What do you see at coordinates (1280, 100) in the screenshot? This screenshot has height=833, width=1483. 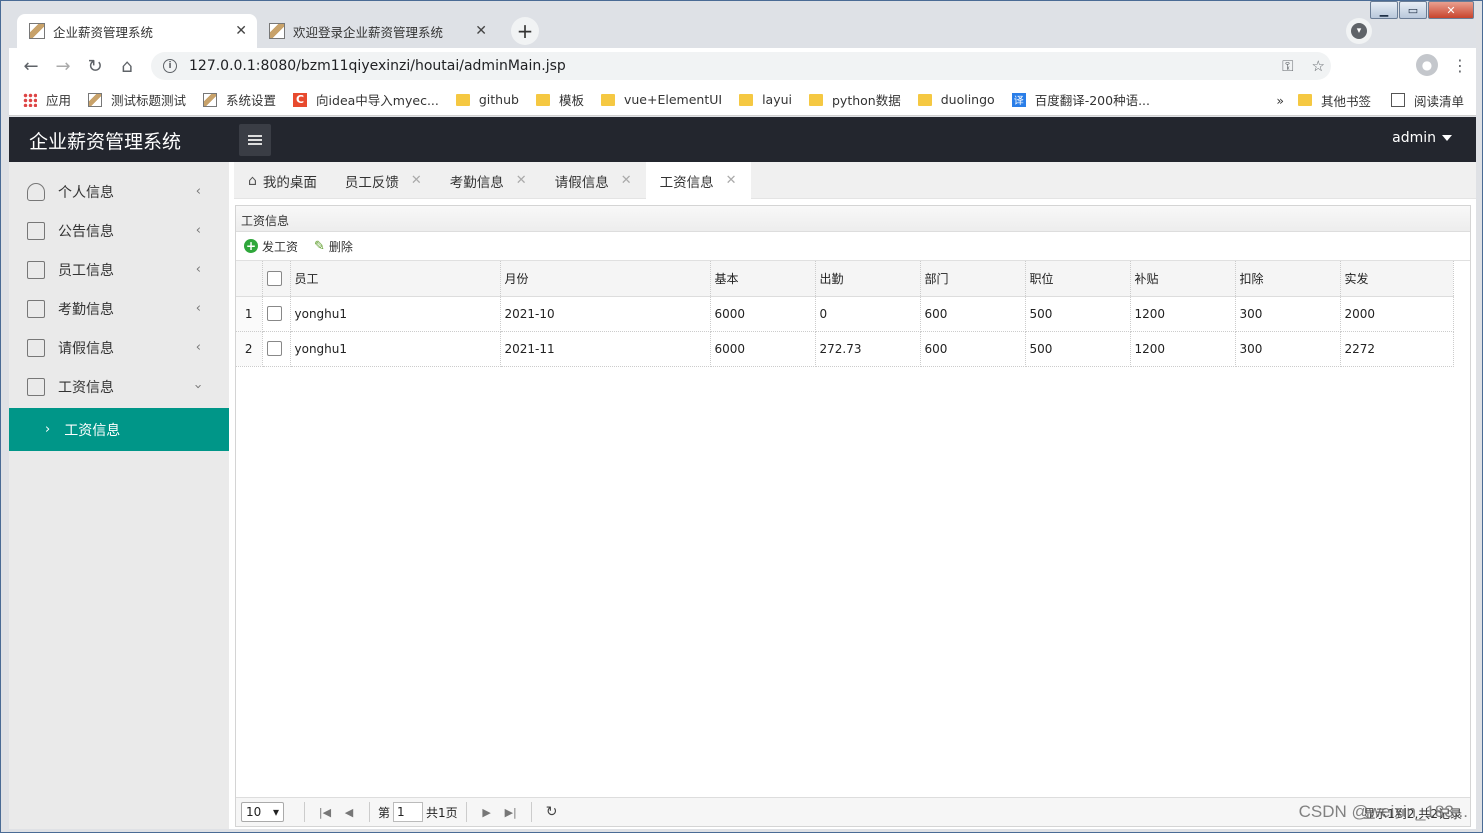 I see `more-bookmarks-button: »` at bounding box center [1280, 100].